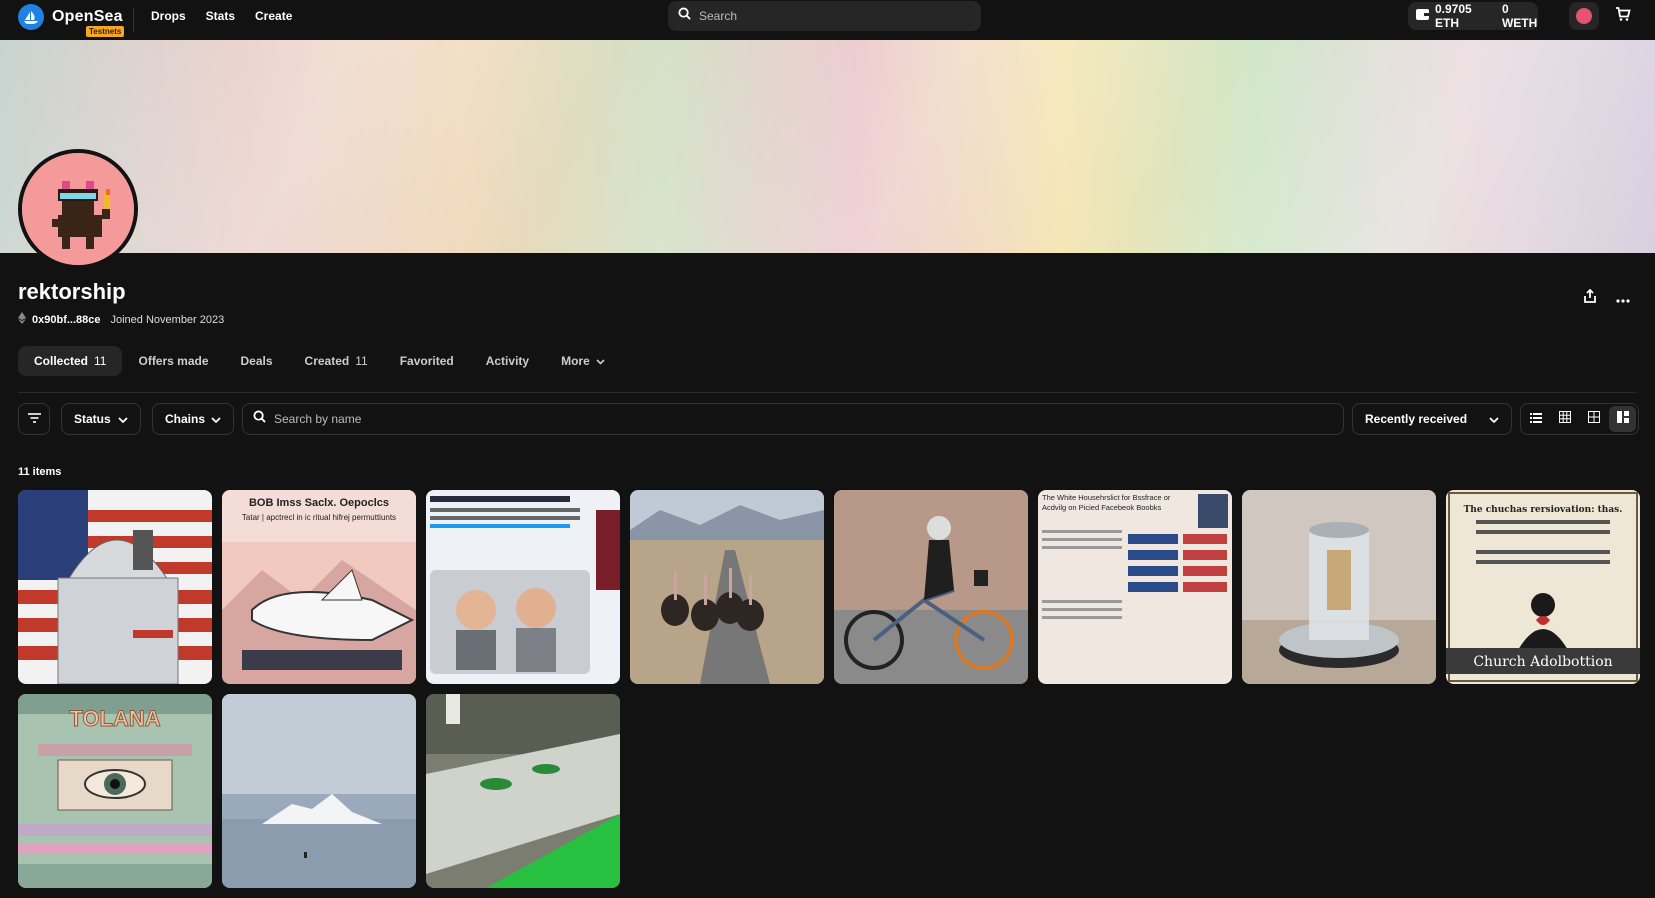 The image size is (1655, 898). What do you see at coordinates (133, 20) in the screenshot?
I see `nav-divider` at bounding box center [133, 20].